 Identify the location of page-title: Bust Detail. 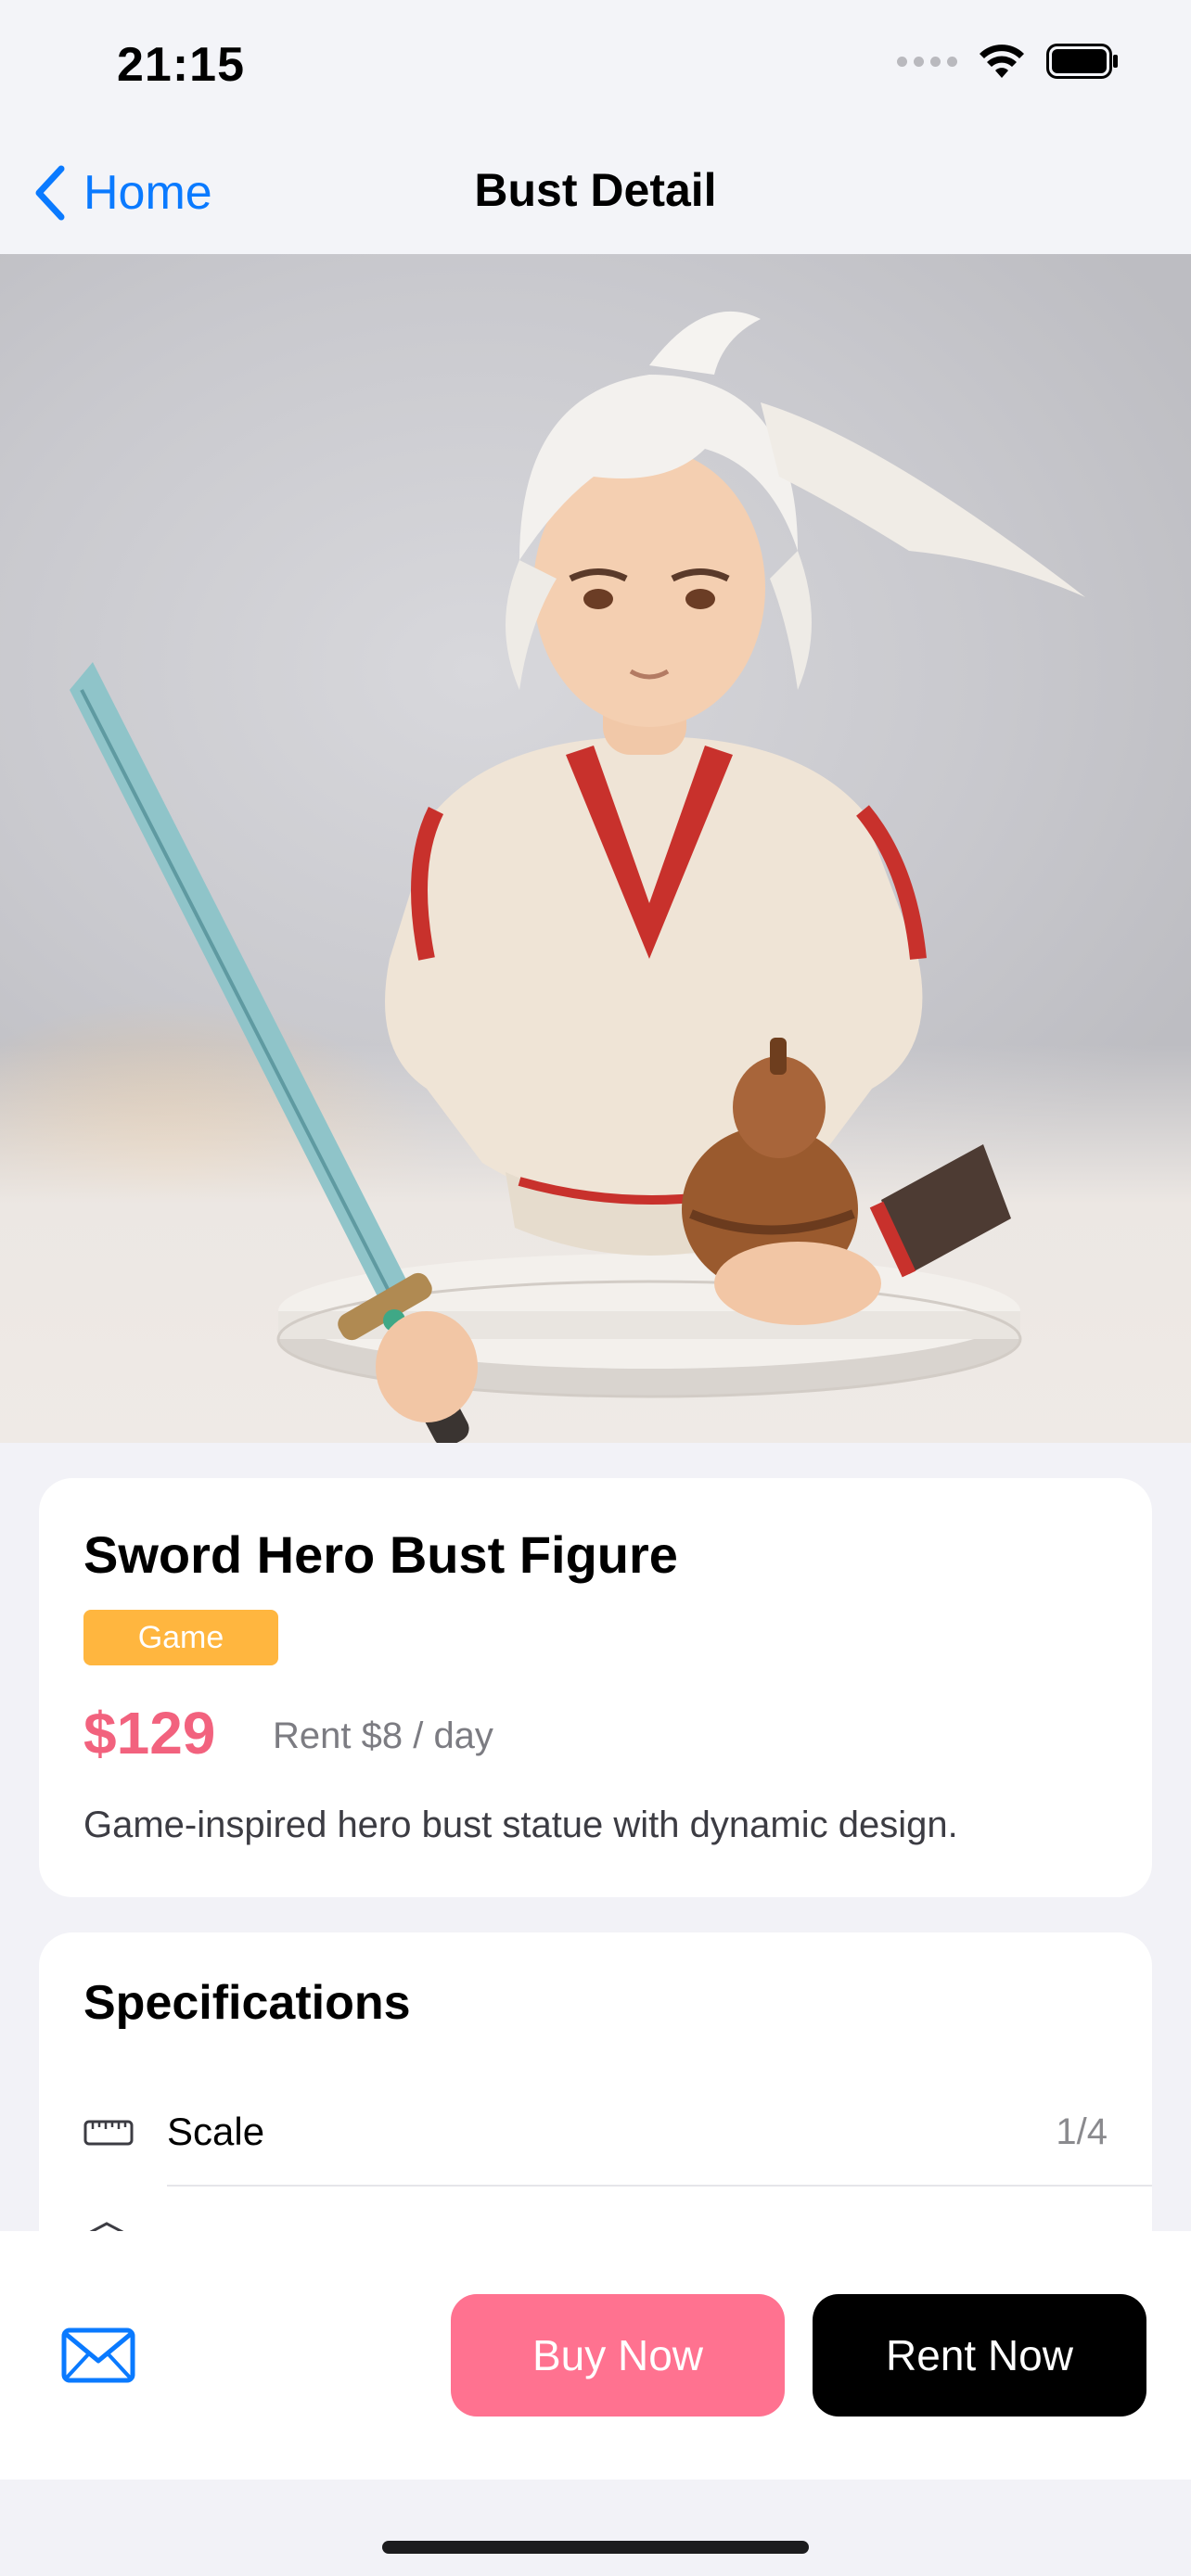
(595, 190).